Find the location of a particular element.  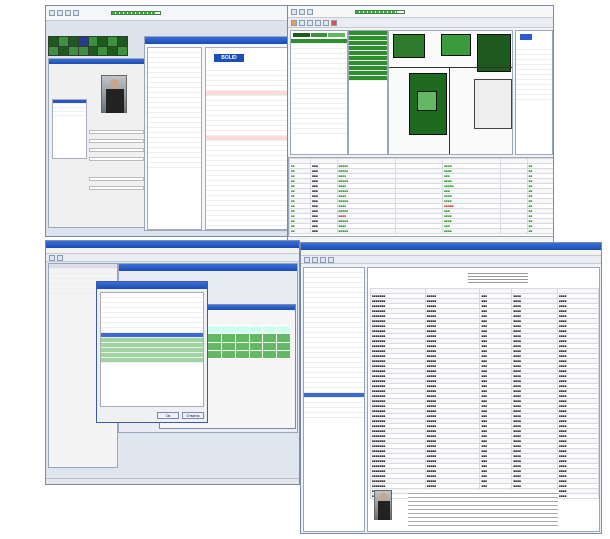

report-header-block is located at coordinates (498, 277).